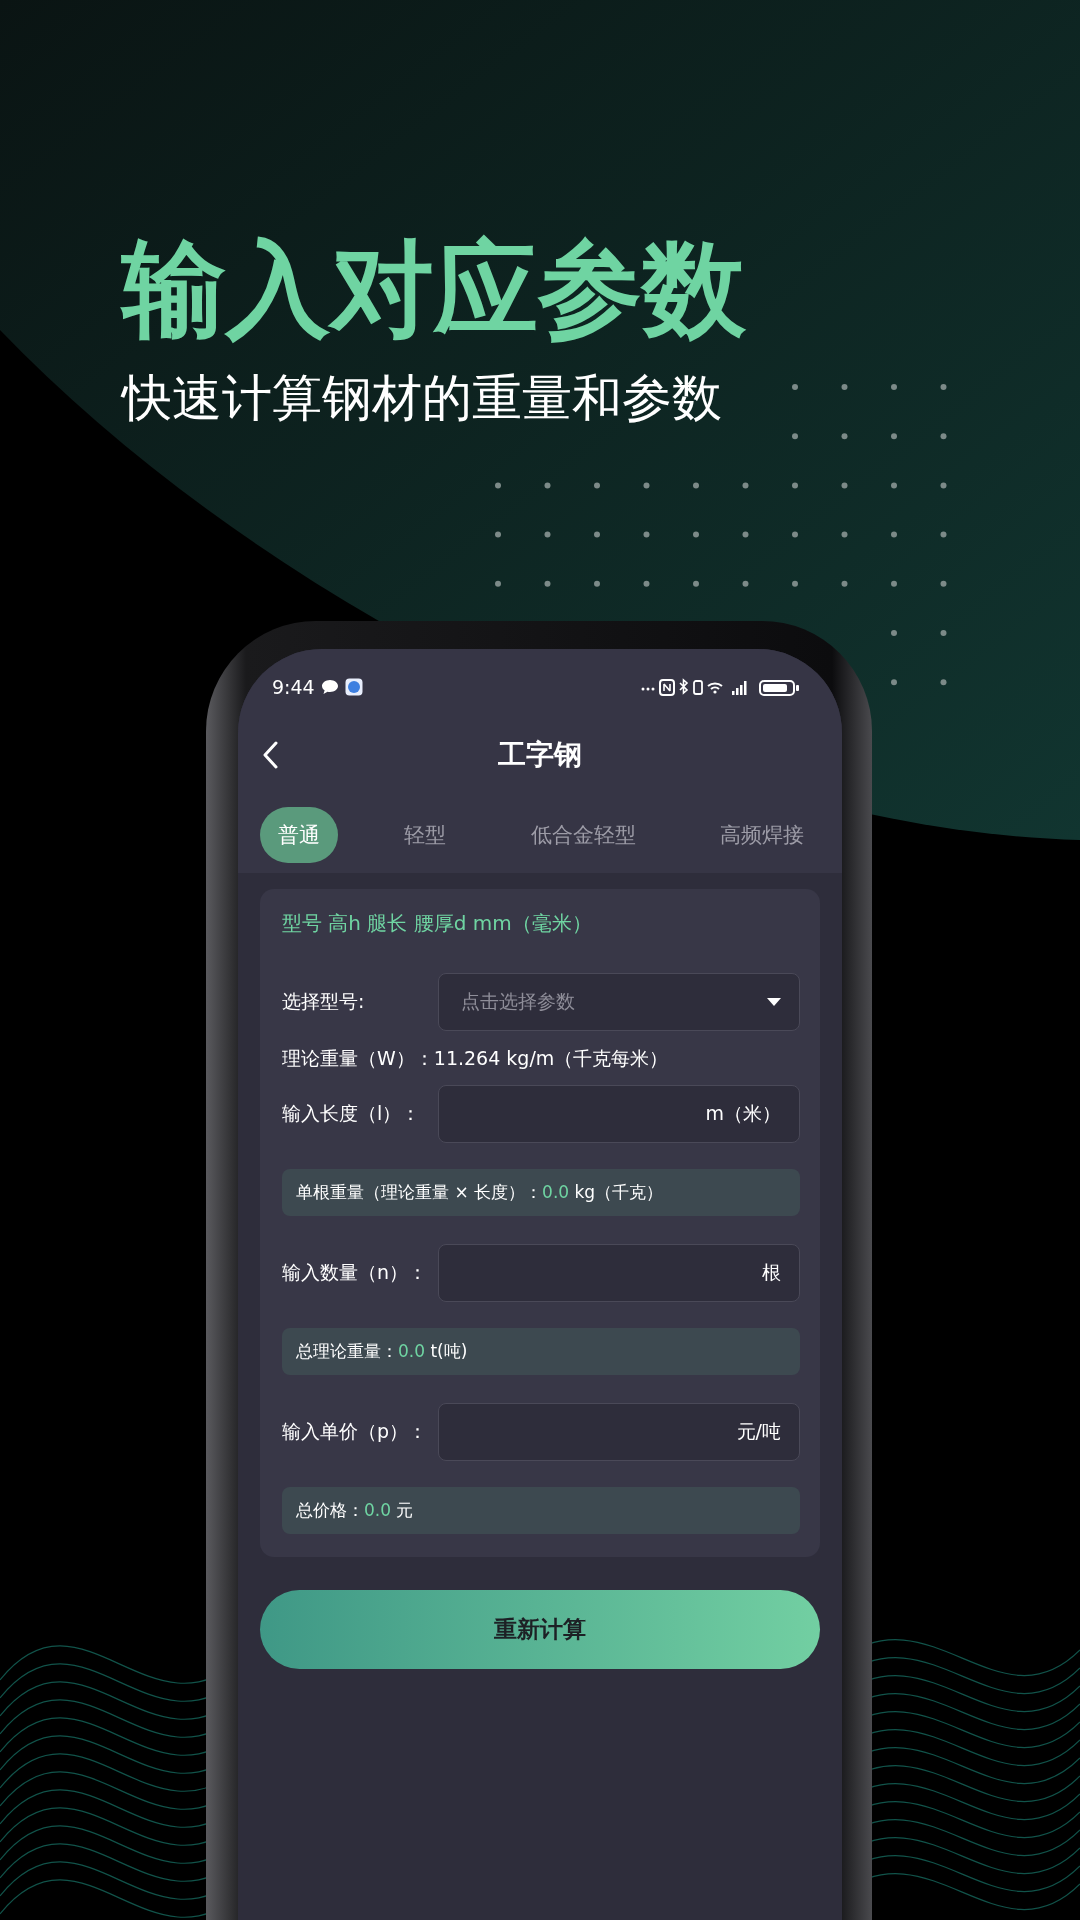  What do you see at coordinates (551, 1058) in the screenshot?
I see `weight-value: 11.264 kg/m（千克每米）` at bounding box center [551, 1058].